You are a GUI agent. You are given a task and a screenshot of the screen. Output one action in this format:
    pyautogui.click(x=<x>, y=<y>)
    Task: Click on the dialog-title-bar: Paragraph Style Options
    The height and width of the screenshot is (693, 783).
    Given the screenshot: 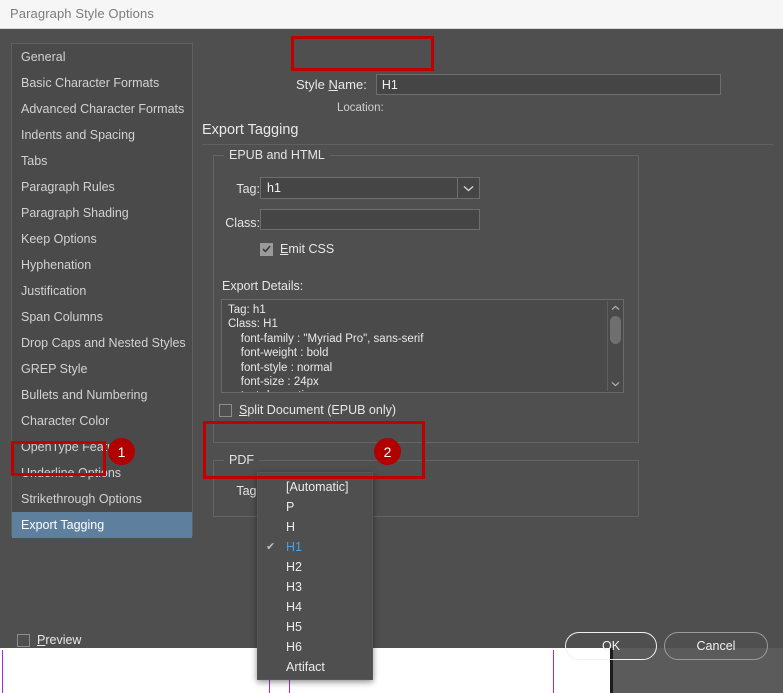 What is the action you would take?
    pyautogui.click(x=391, y=14)
    